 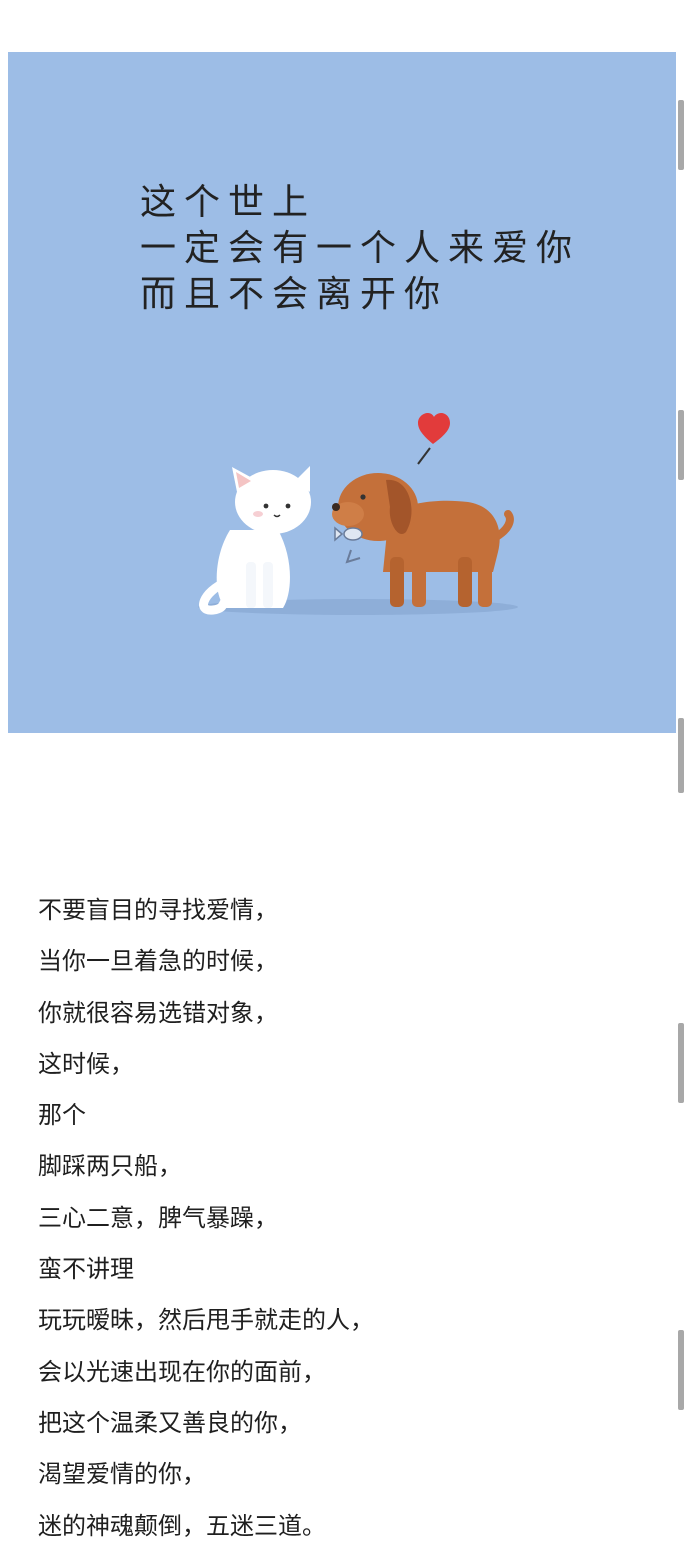 What do you see at coordinates (62, 1115) in the screenshot?
I see `poem-line: 那个` at bounding box center [62, 1115].